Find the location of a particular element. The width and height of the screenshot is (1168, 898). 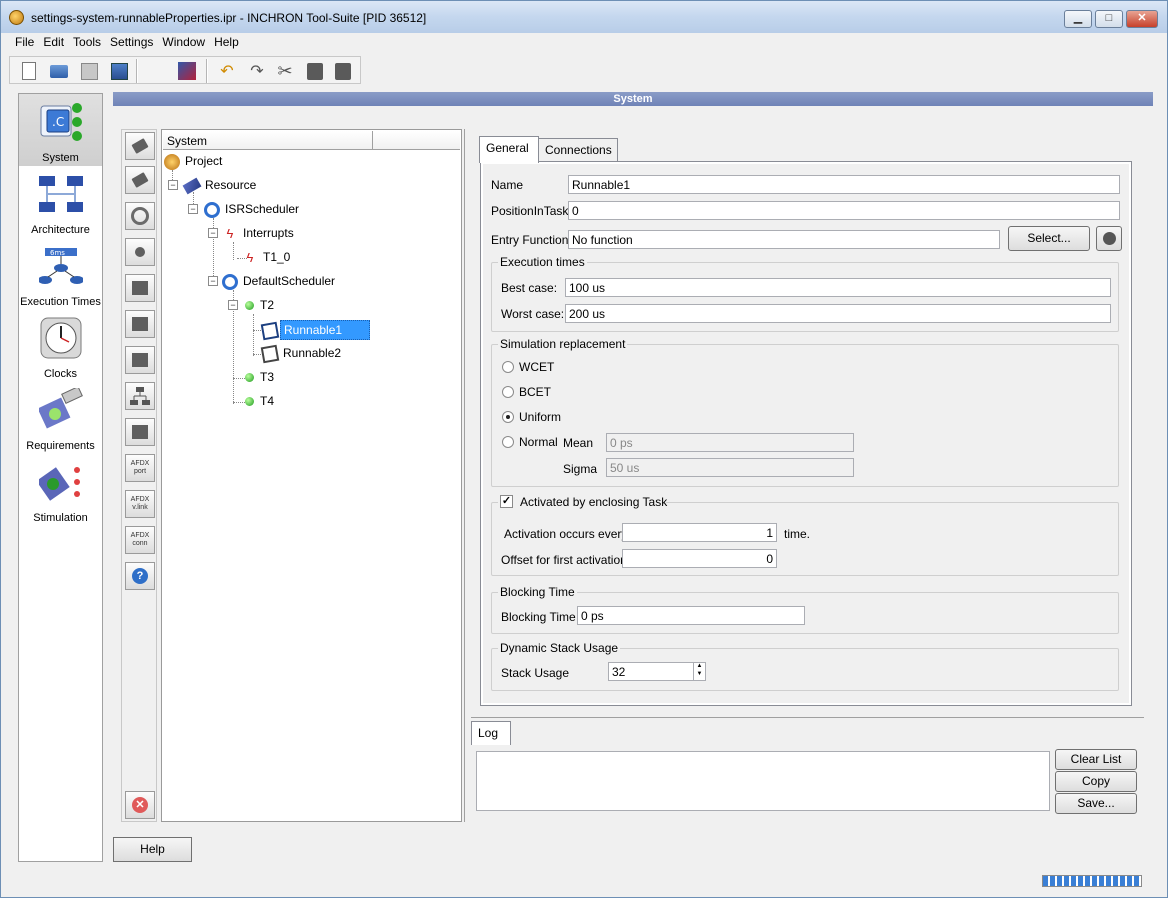

radio-normal-label: Normal is located at coordinates (538, 442).